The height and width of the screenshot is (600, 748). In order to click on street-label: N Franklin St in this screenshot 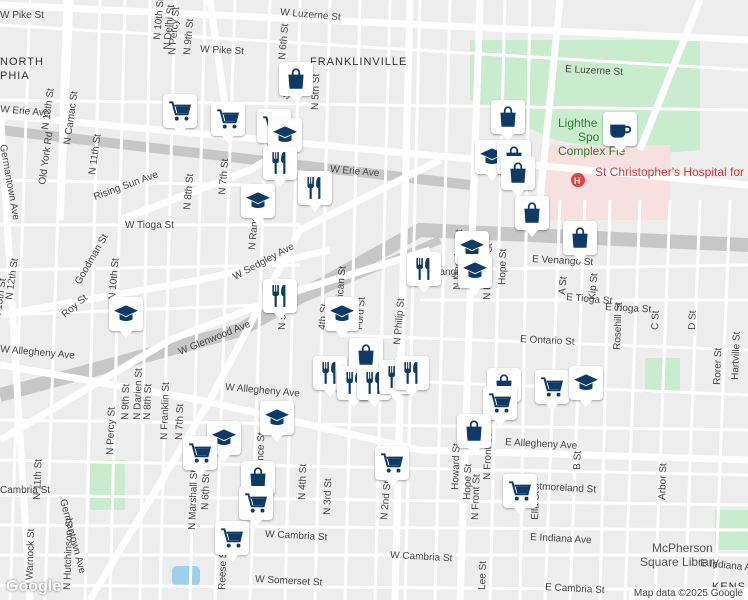, I will do `click(165, 411)`.